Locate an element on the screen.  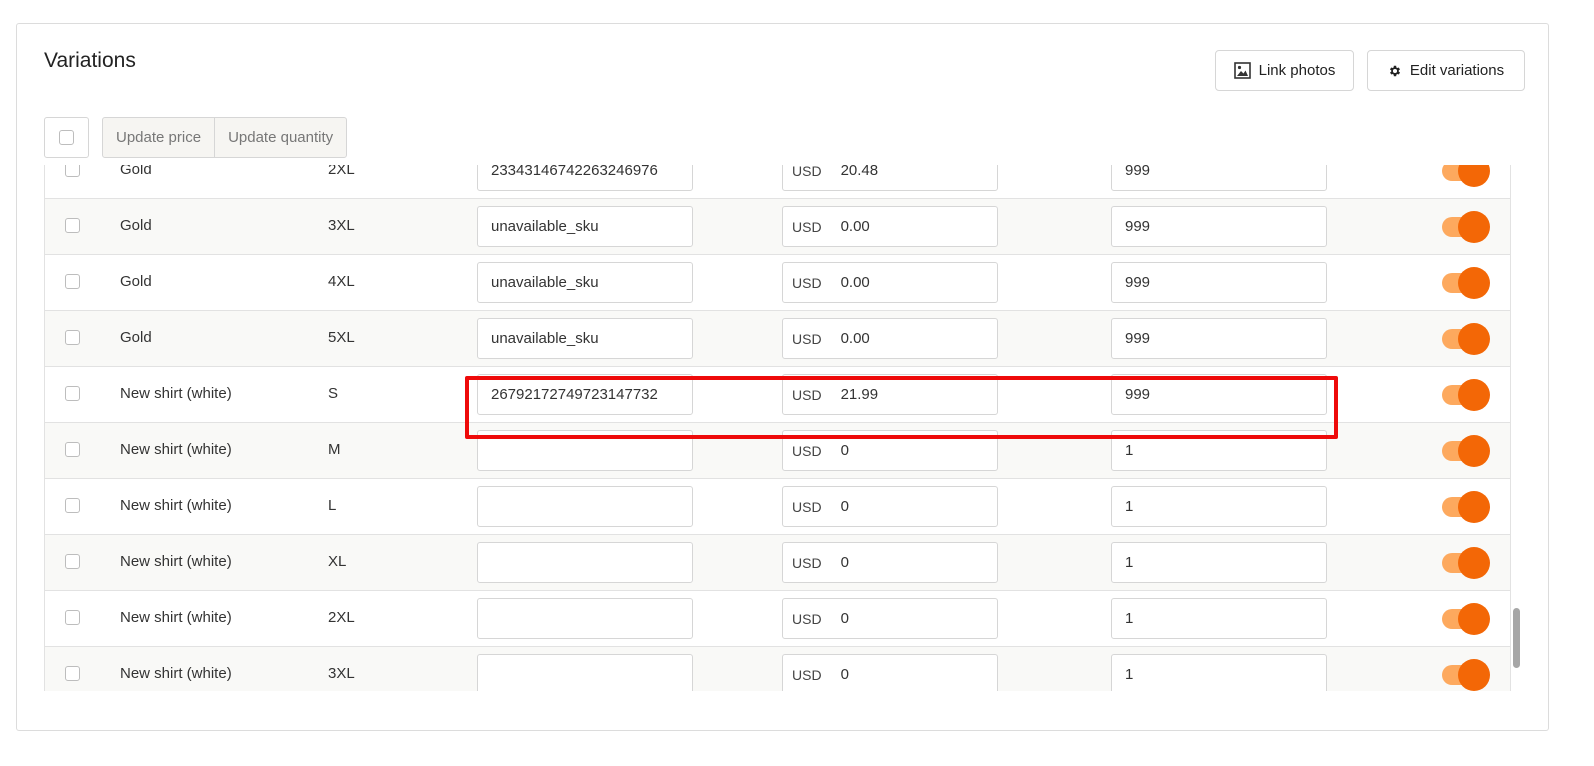
table-scrollbar is located at coordinates (1516, 638).